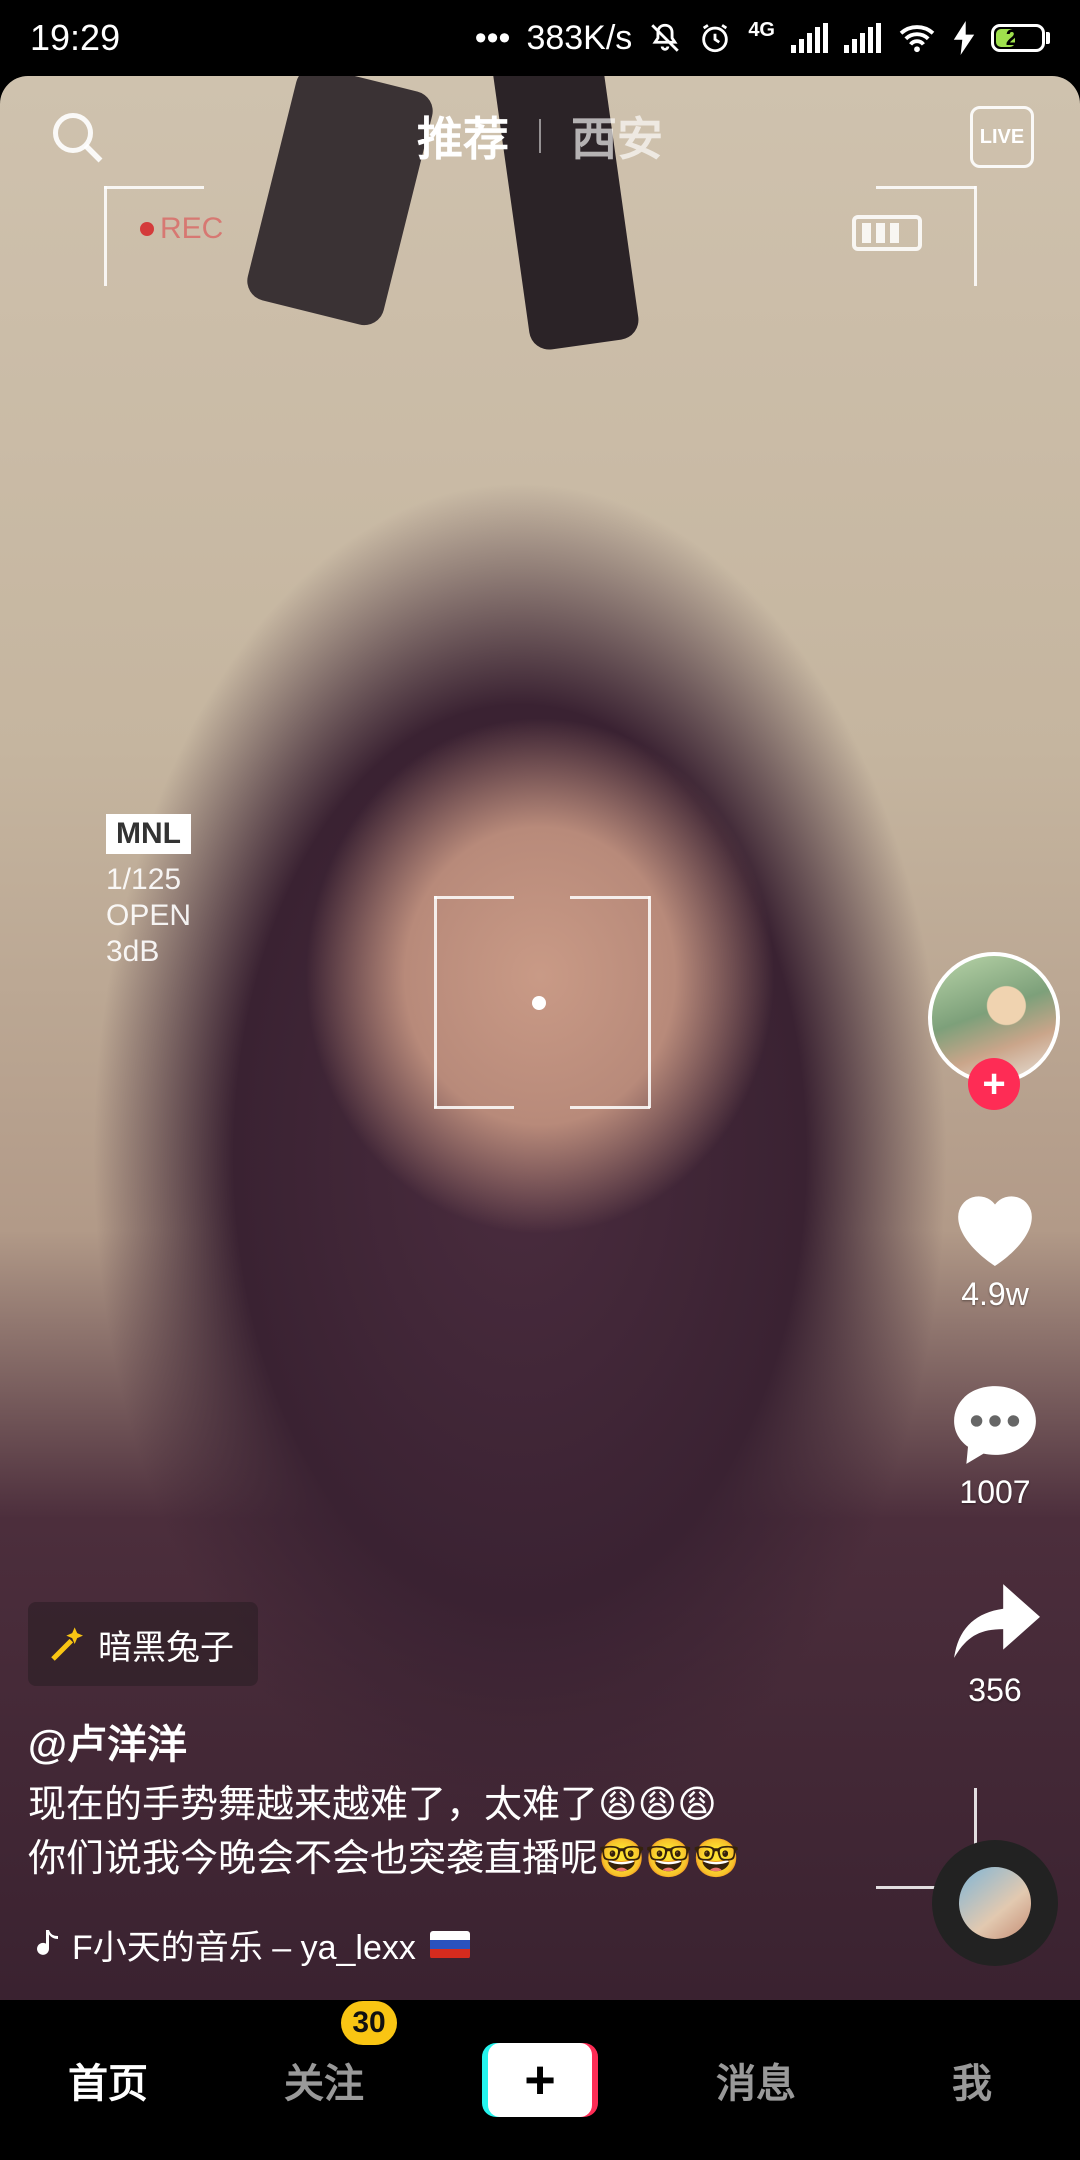 Image resolution: width=1080 pixels, height=2160 pixels. I want to click on plus-icon: +, so click(540, 2080).